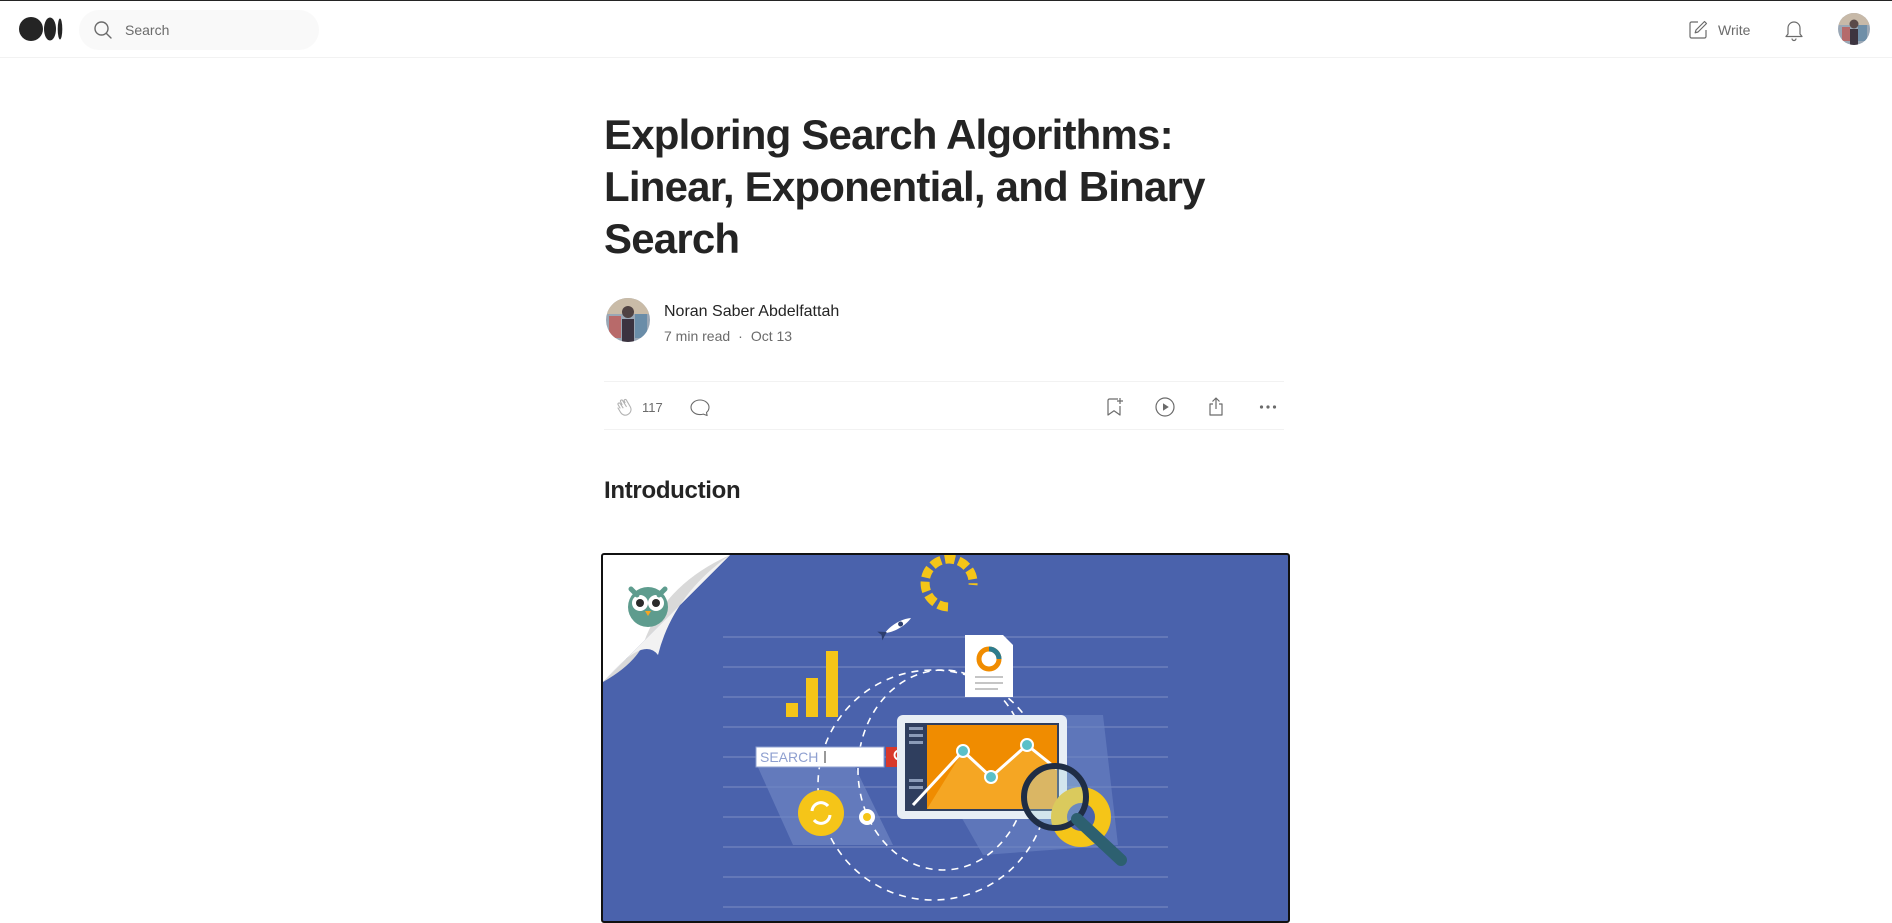 This screenshot has height=923, width=1892. I want to click on article-meta: 7 min read · Oct 13, so click(728, 336).